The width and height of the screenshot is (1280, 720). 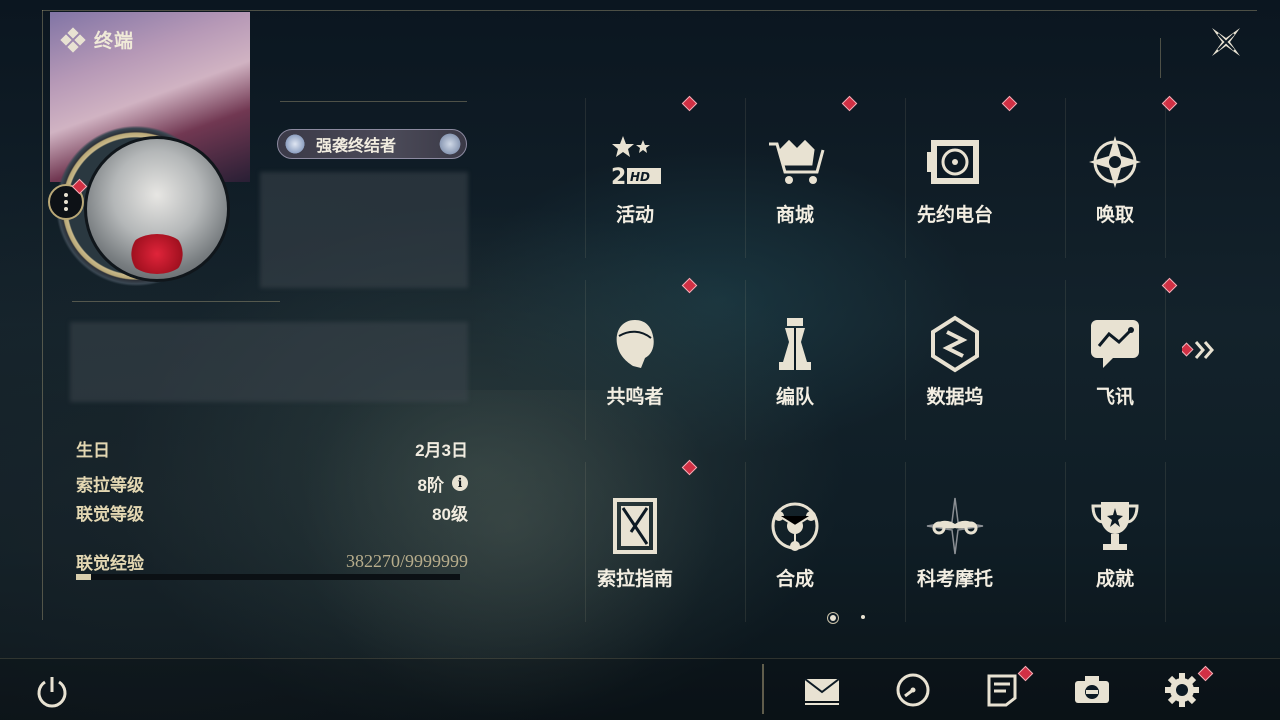 I want to click on menu-item-label: 科考摩托, so click(x=954, y=579).